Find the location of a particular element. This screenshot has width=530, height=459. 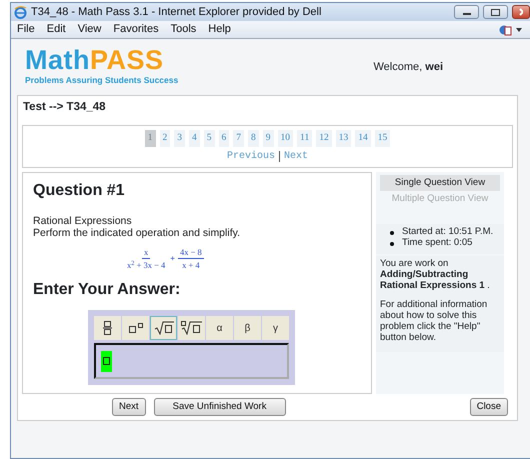

help-text: For additional information about how to solve this problem click the "Help" button below. is located at coordinates (434, 322).